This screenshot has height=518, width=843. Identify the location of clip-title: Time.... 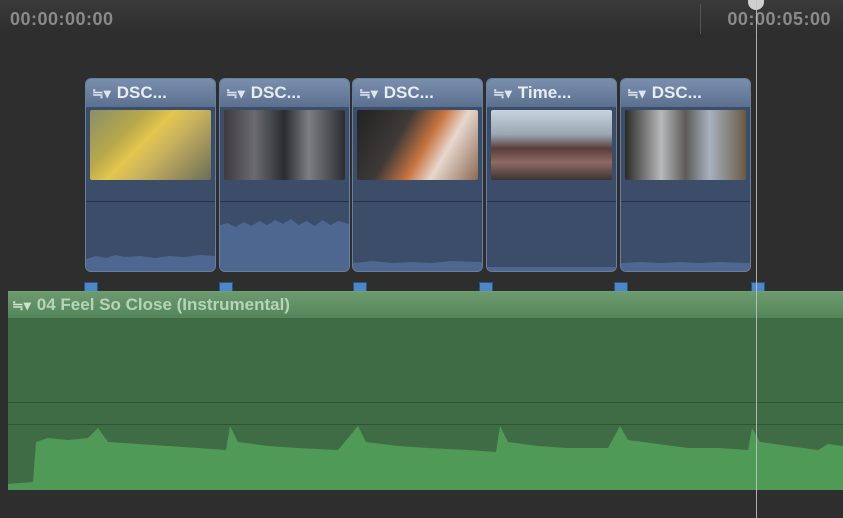
(544, 92).